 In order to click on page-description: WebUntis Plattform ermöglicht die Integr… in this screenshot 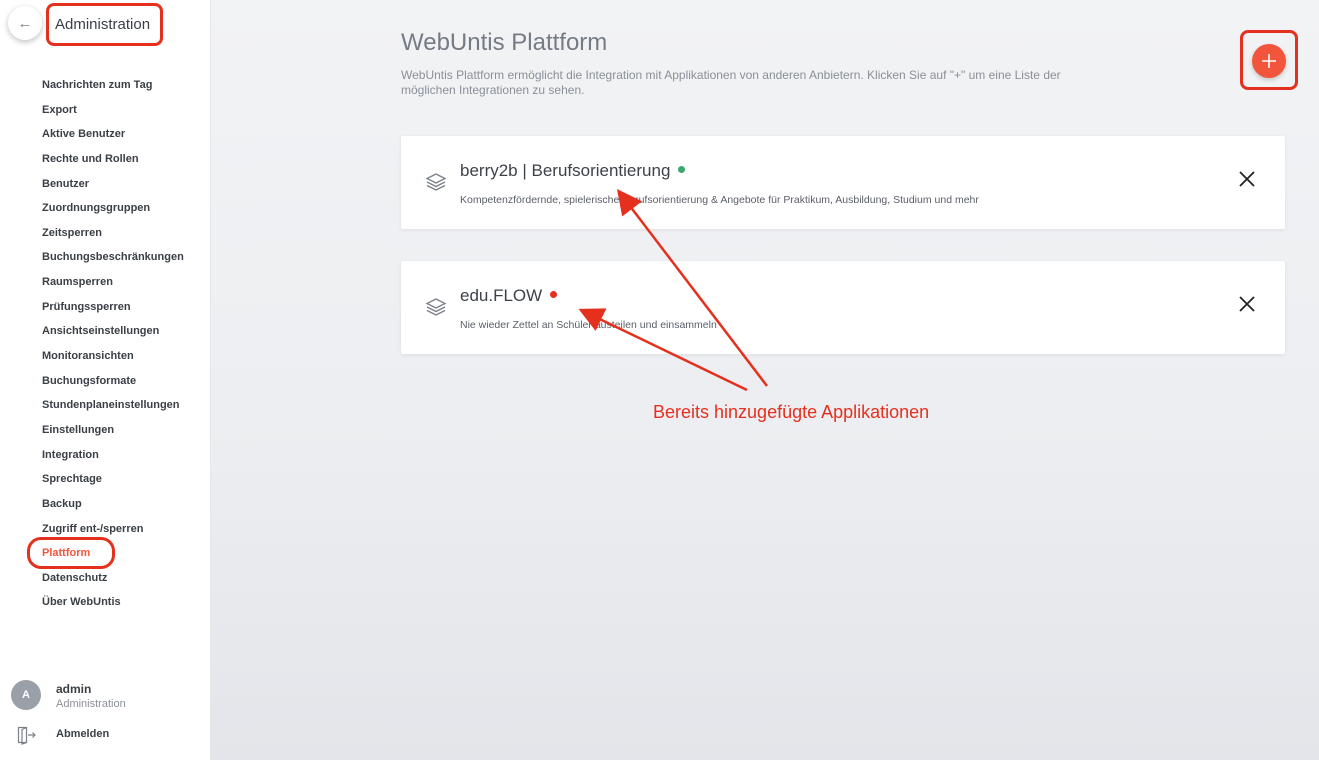, I will do `click(731, 82)`.